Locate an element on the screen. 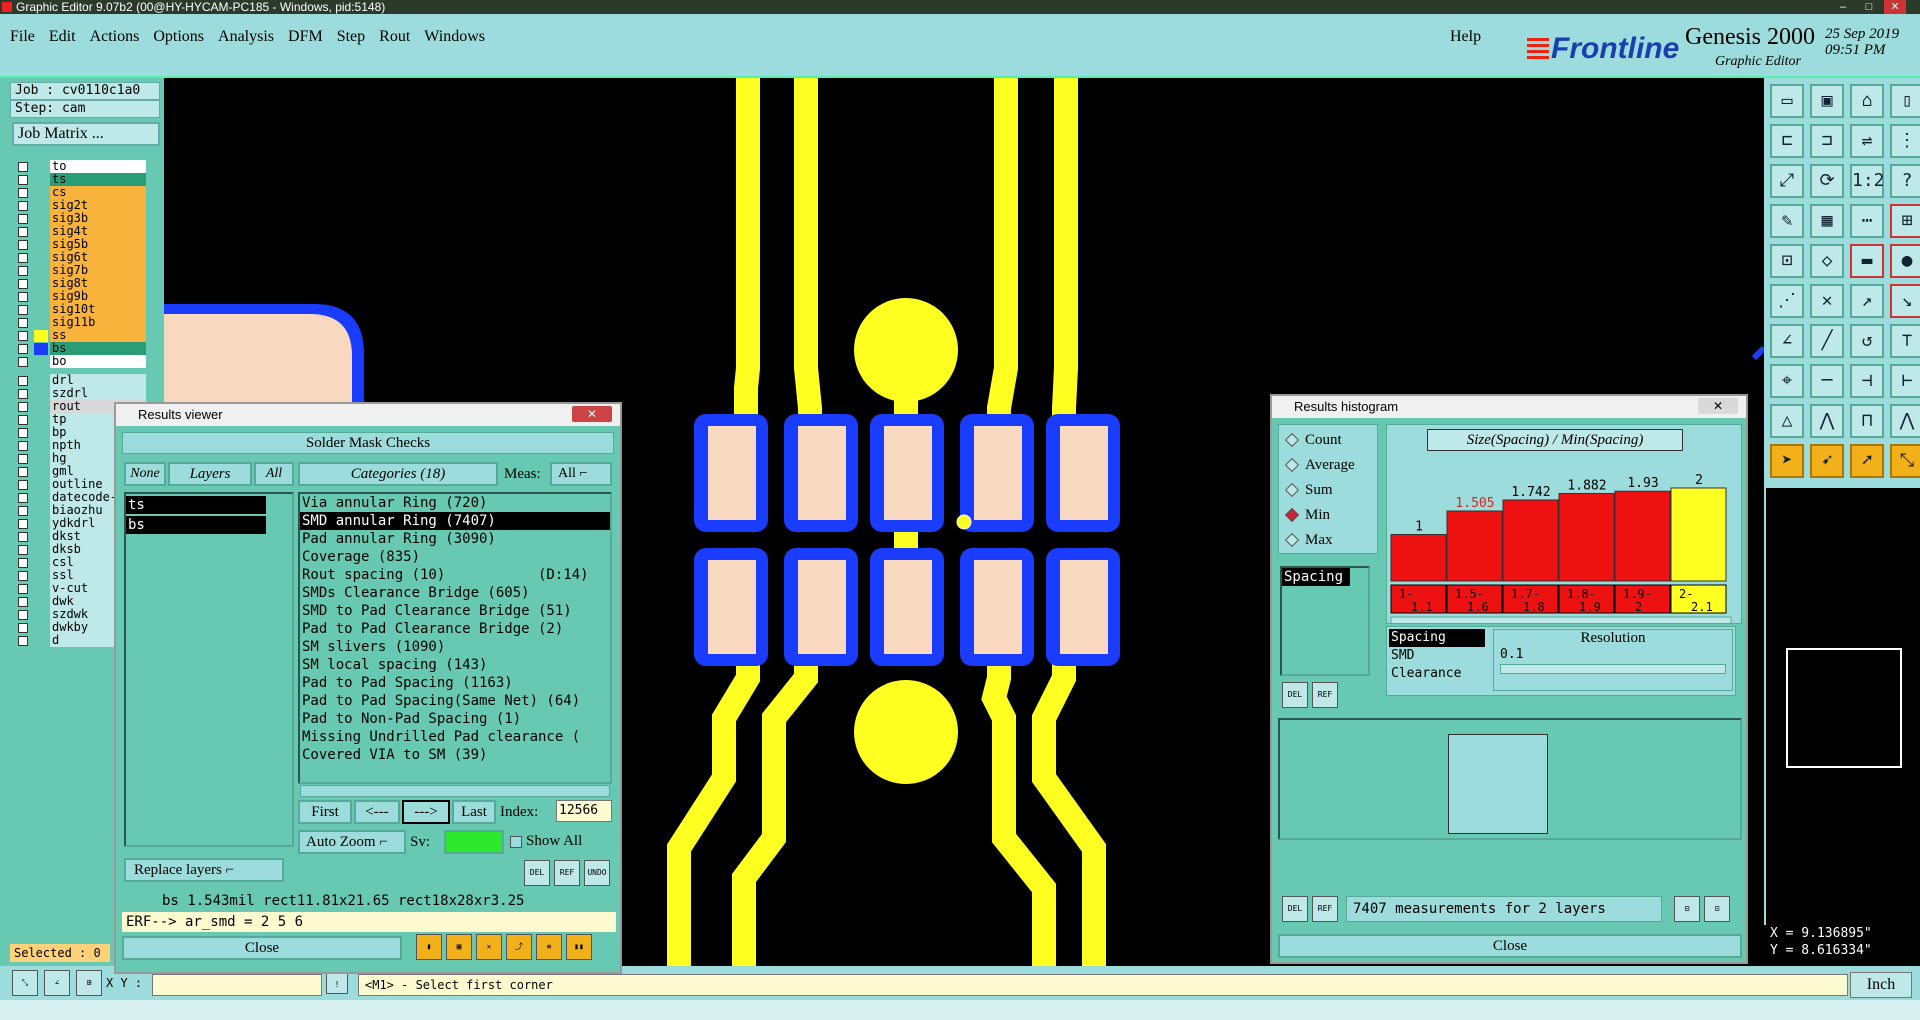 The height and width of the screenshot is (1020, 1920). tool-button-31: ⊣ is located at coordinates (1867, 381).